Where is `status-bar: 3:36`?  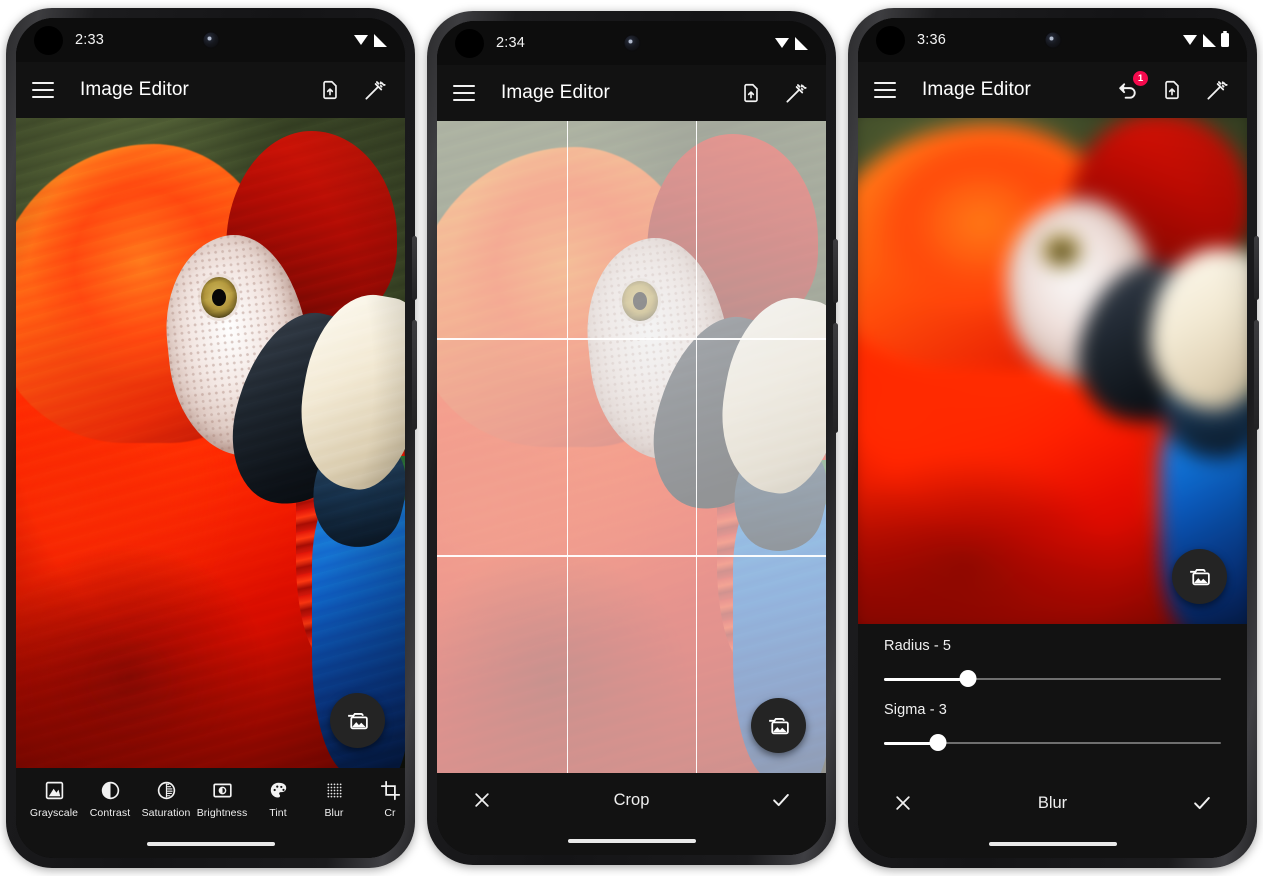 status-bar: 3:36 is located at coordinates (1052, 40).